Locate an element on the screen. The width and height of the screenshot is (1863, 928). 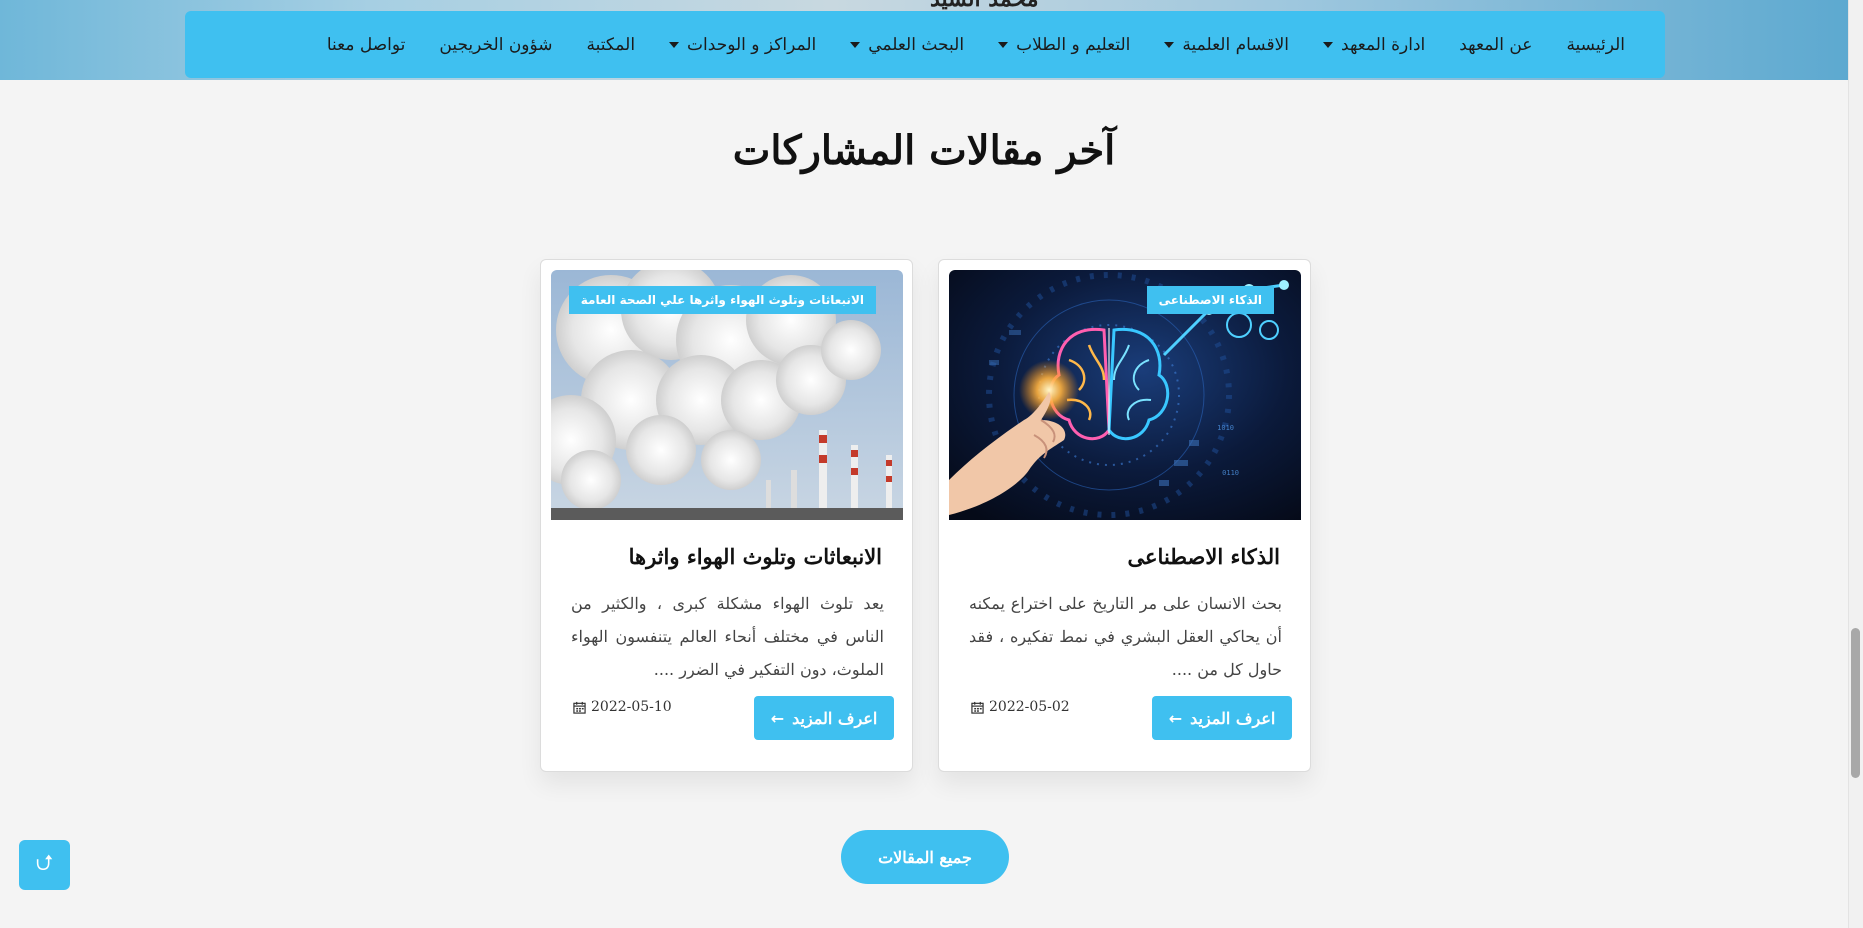
nav-item-label: تواصل معنا is located at coordinates (366, 44).